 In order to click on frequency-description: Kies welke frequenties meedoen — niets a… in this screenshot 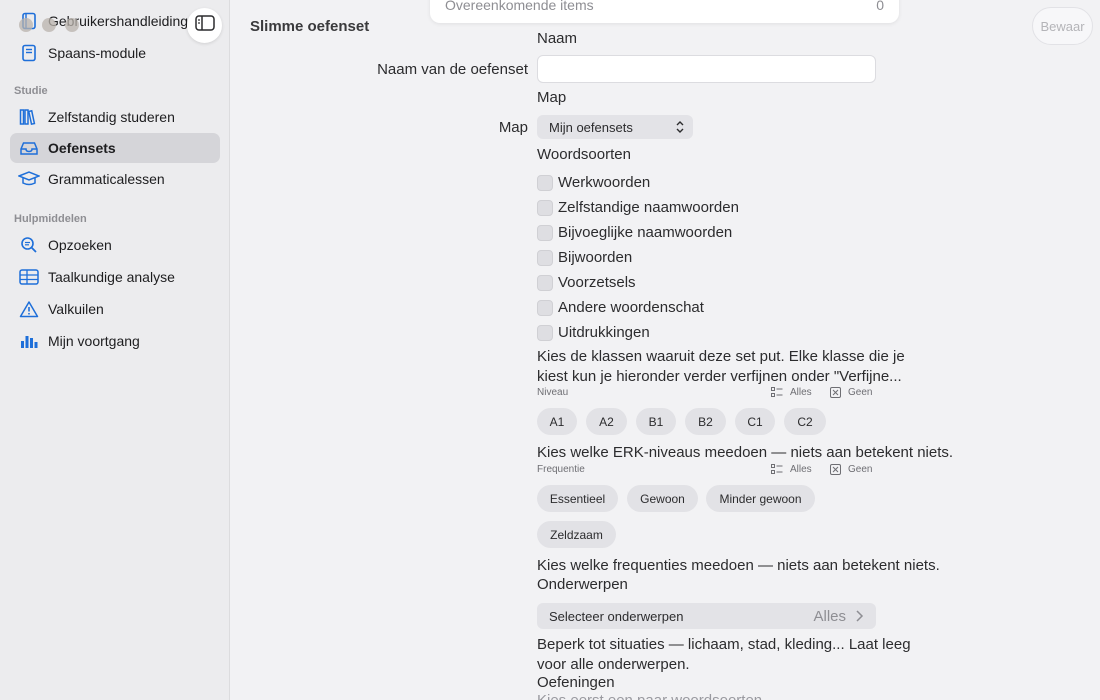, I will do `click(738, 565)`.